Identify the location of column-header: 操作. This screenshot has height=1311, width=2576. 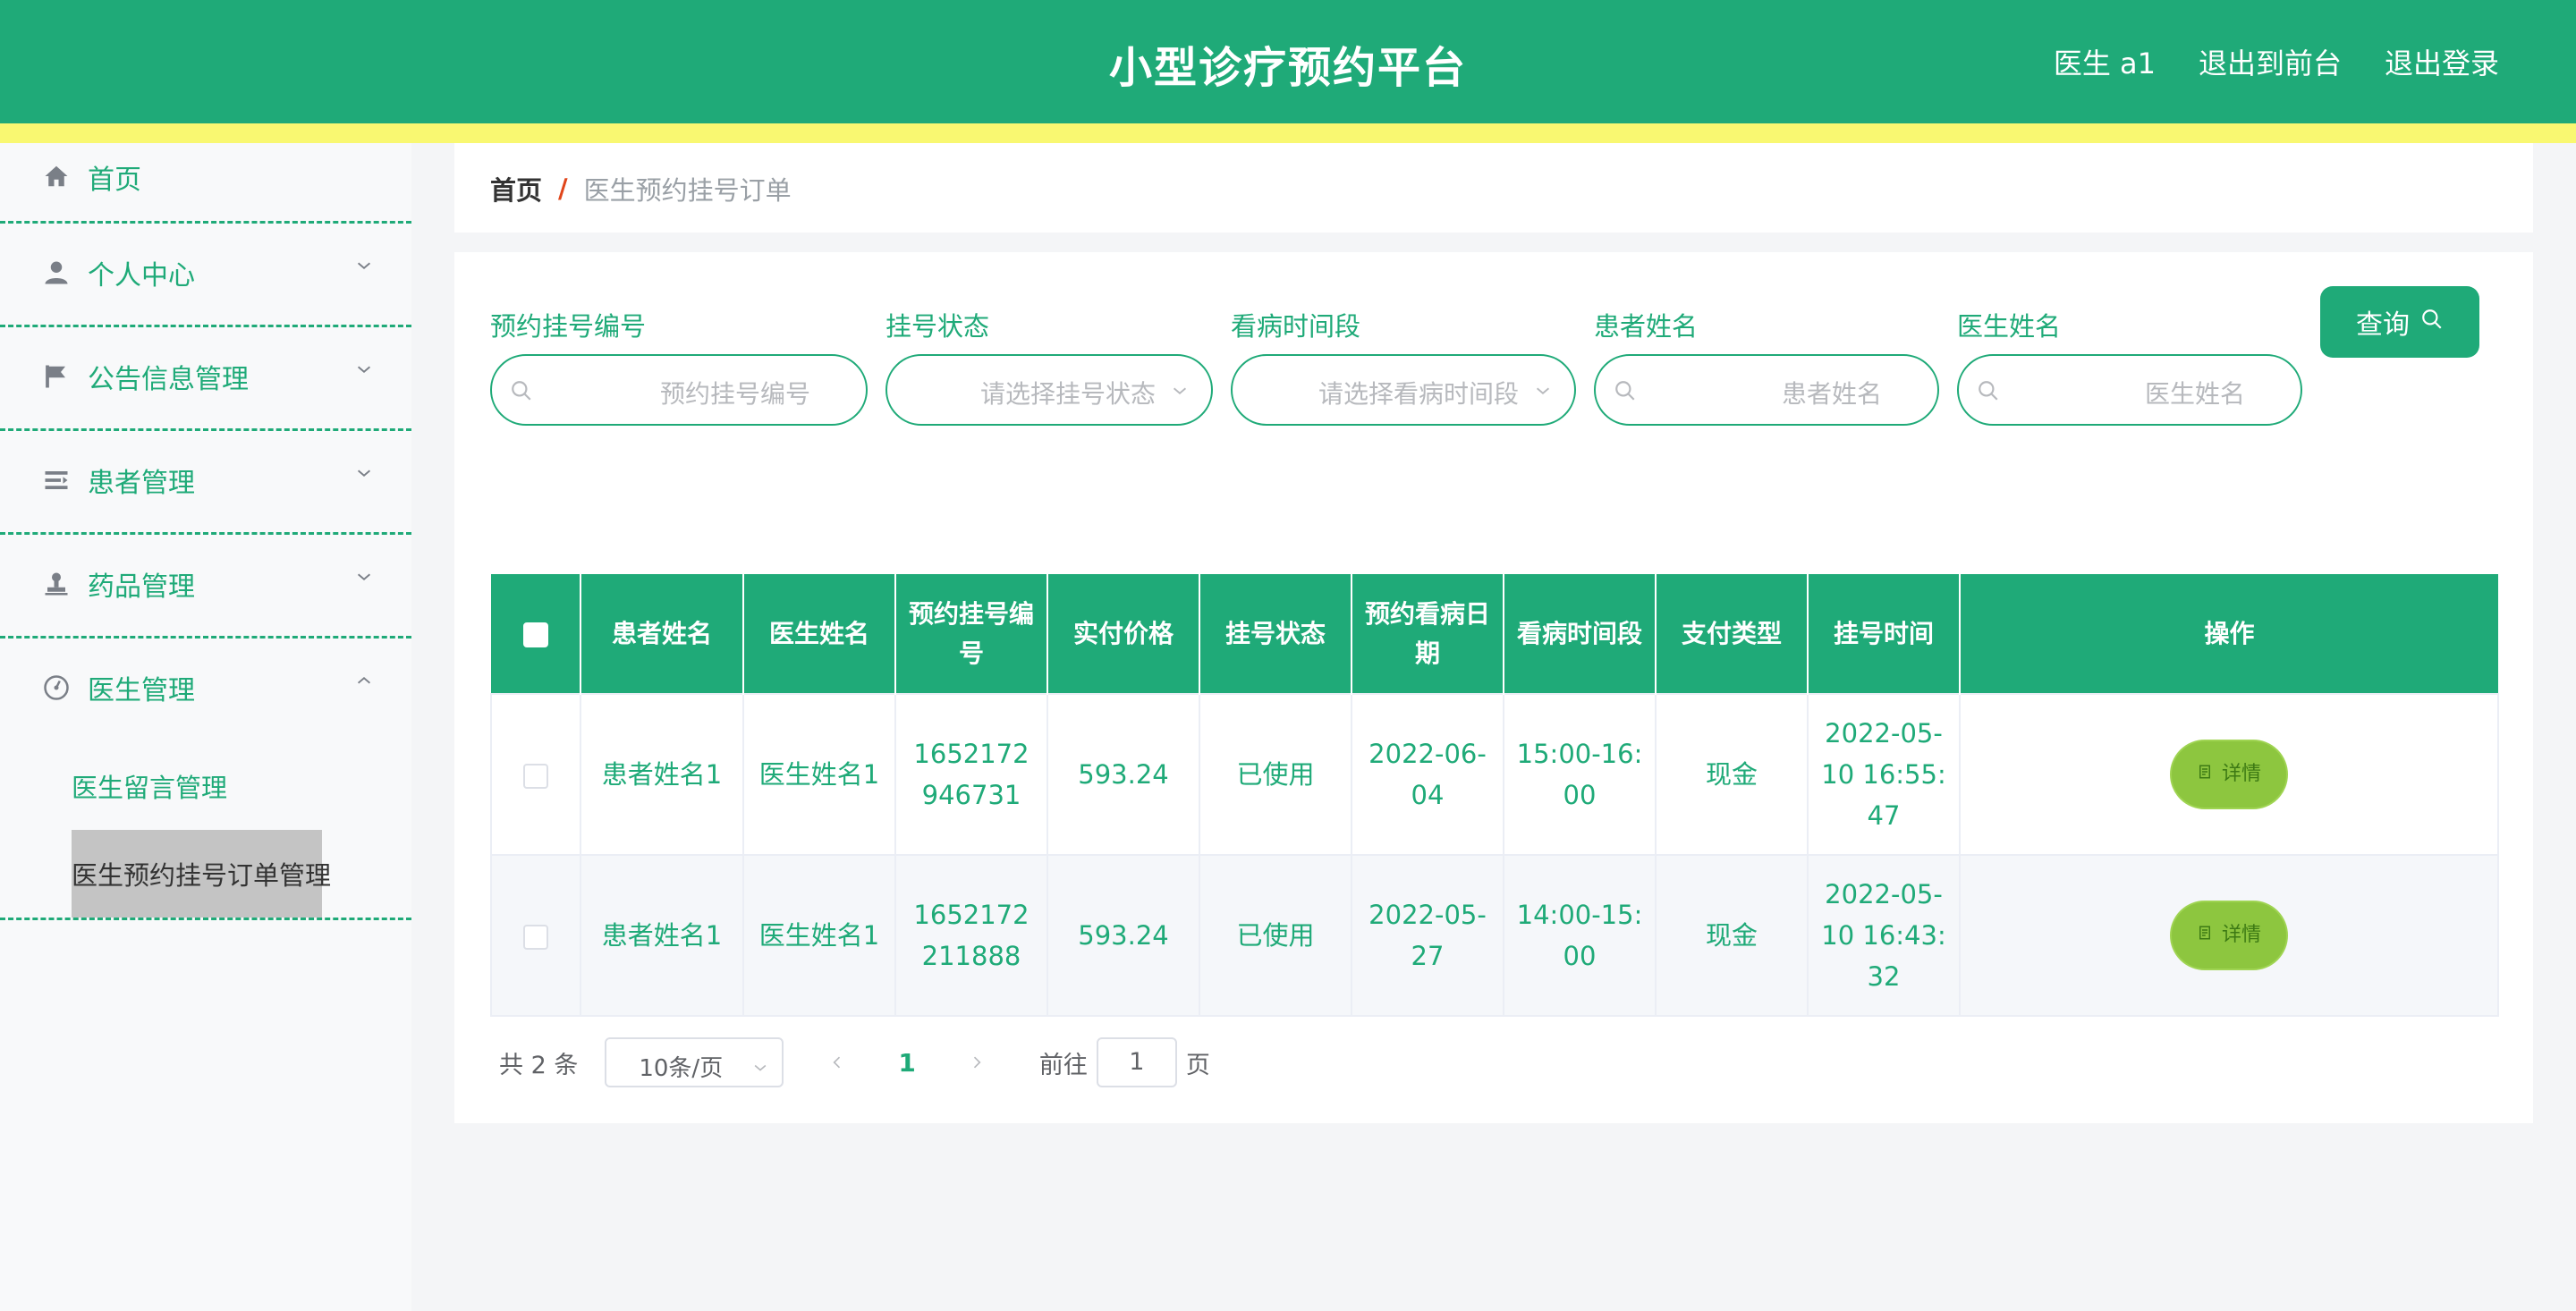
(2229, 634).